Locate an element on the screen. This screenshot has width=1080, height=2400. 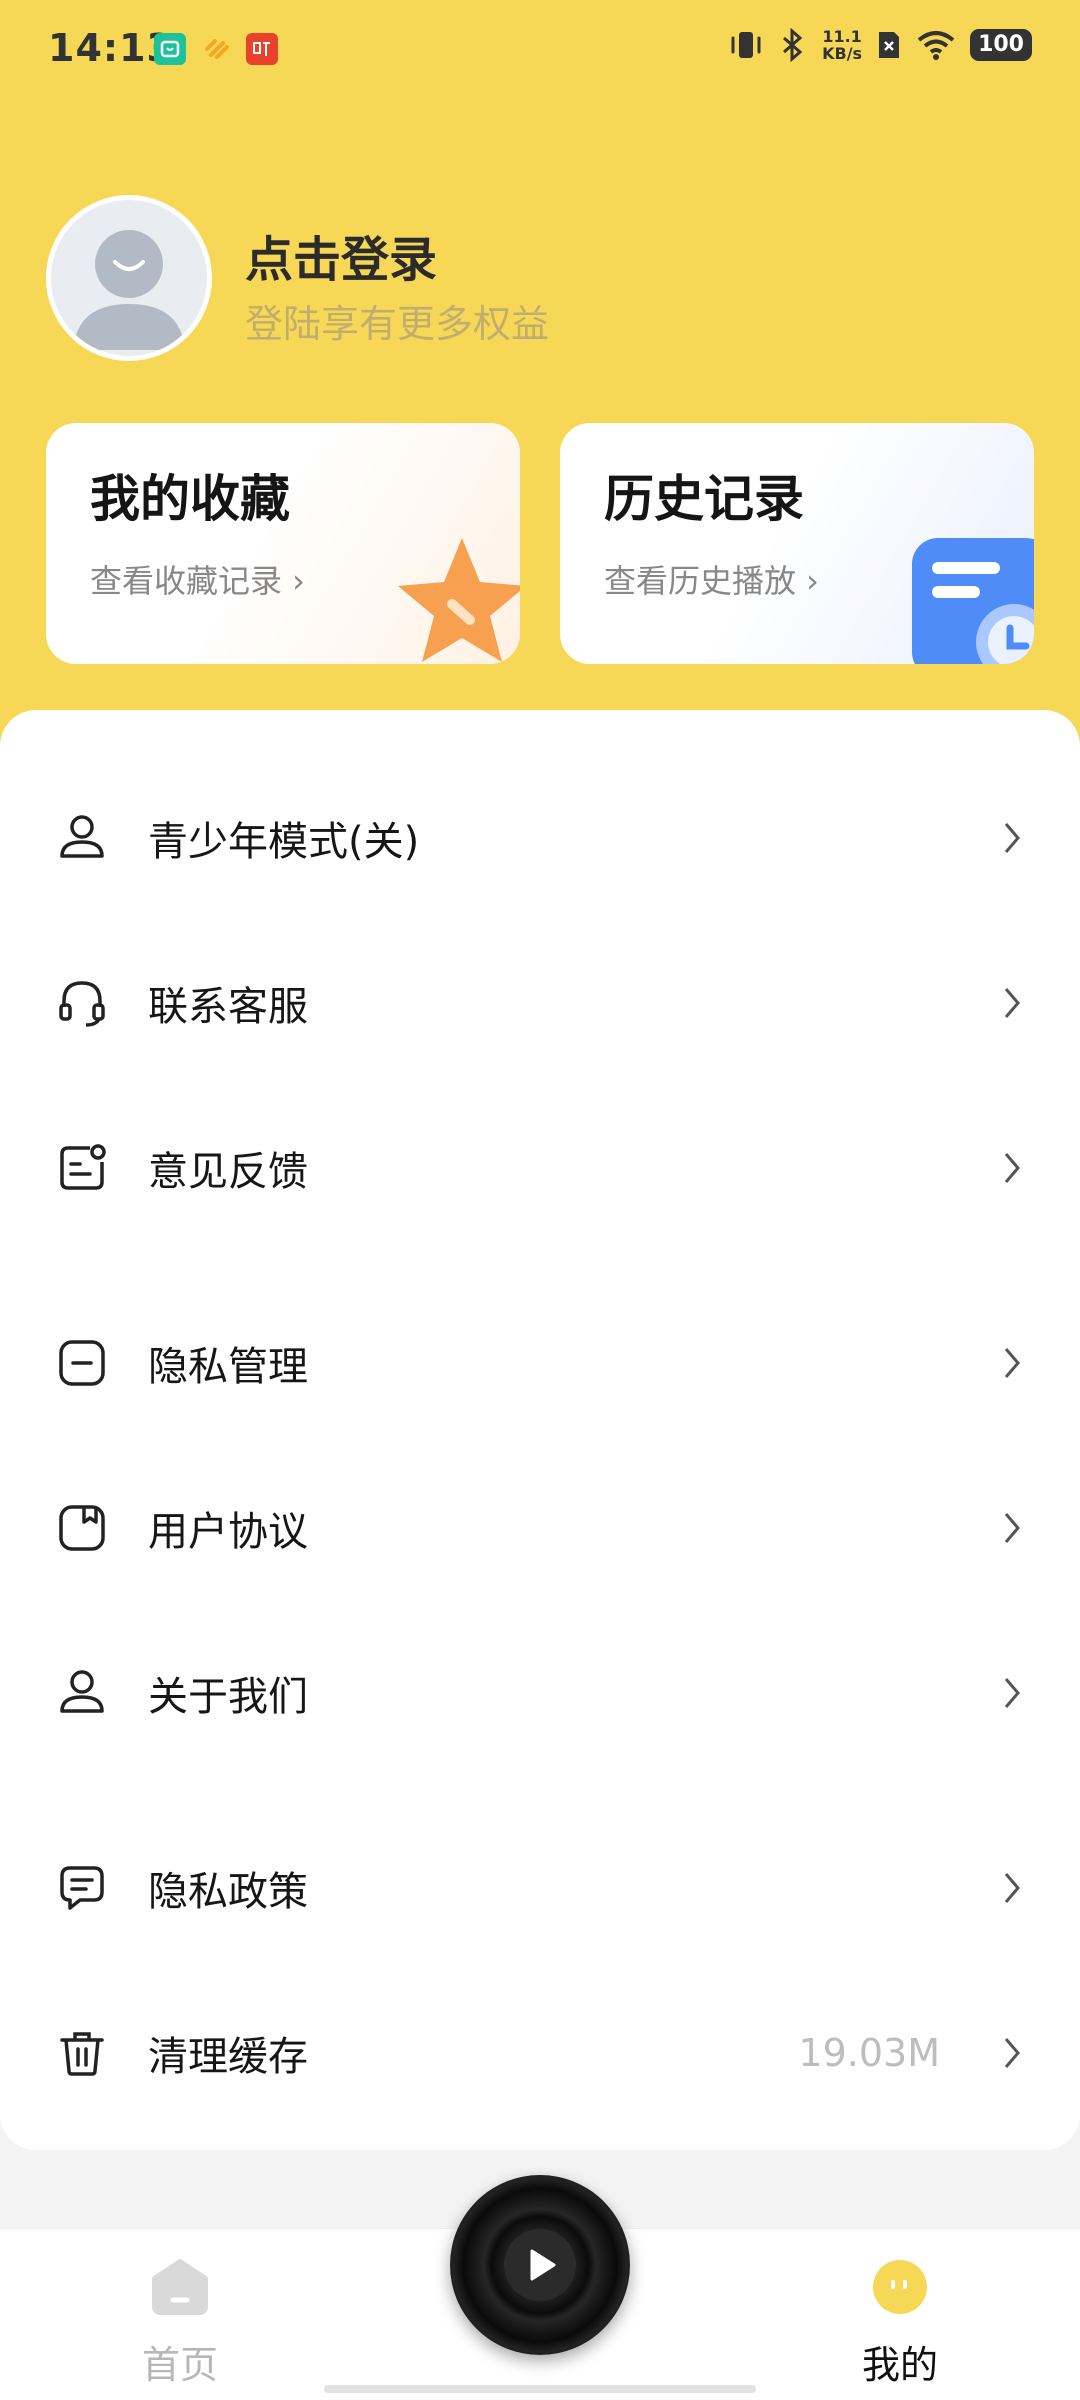
cache-size: 19.03M is located at coordinates (869, 2053).